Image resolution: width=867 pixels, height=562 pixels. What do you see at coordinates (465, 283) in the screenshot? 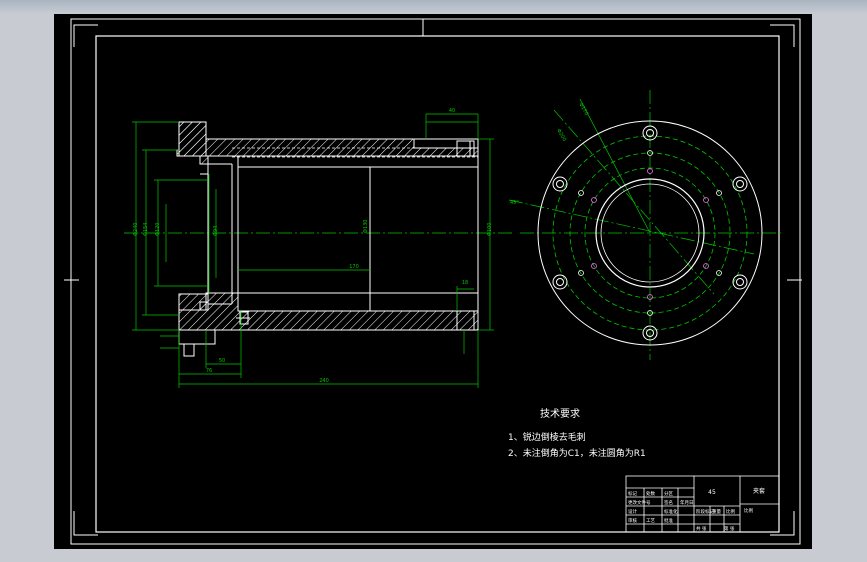
I see `dim-tiny: 18` at bounding box center [465, 283].